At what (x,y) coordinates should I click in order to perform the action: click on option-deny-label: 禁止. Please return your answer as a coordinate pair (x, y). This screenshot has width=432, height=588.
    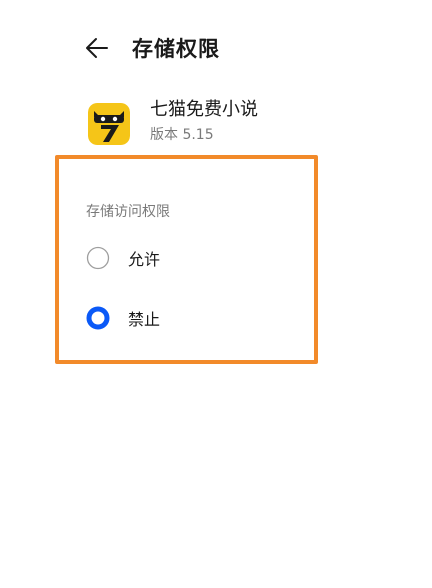
    Looking at the image, I should click on (144, 319).